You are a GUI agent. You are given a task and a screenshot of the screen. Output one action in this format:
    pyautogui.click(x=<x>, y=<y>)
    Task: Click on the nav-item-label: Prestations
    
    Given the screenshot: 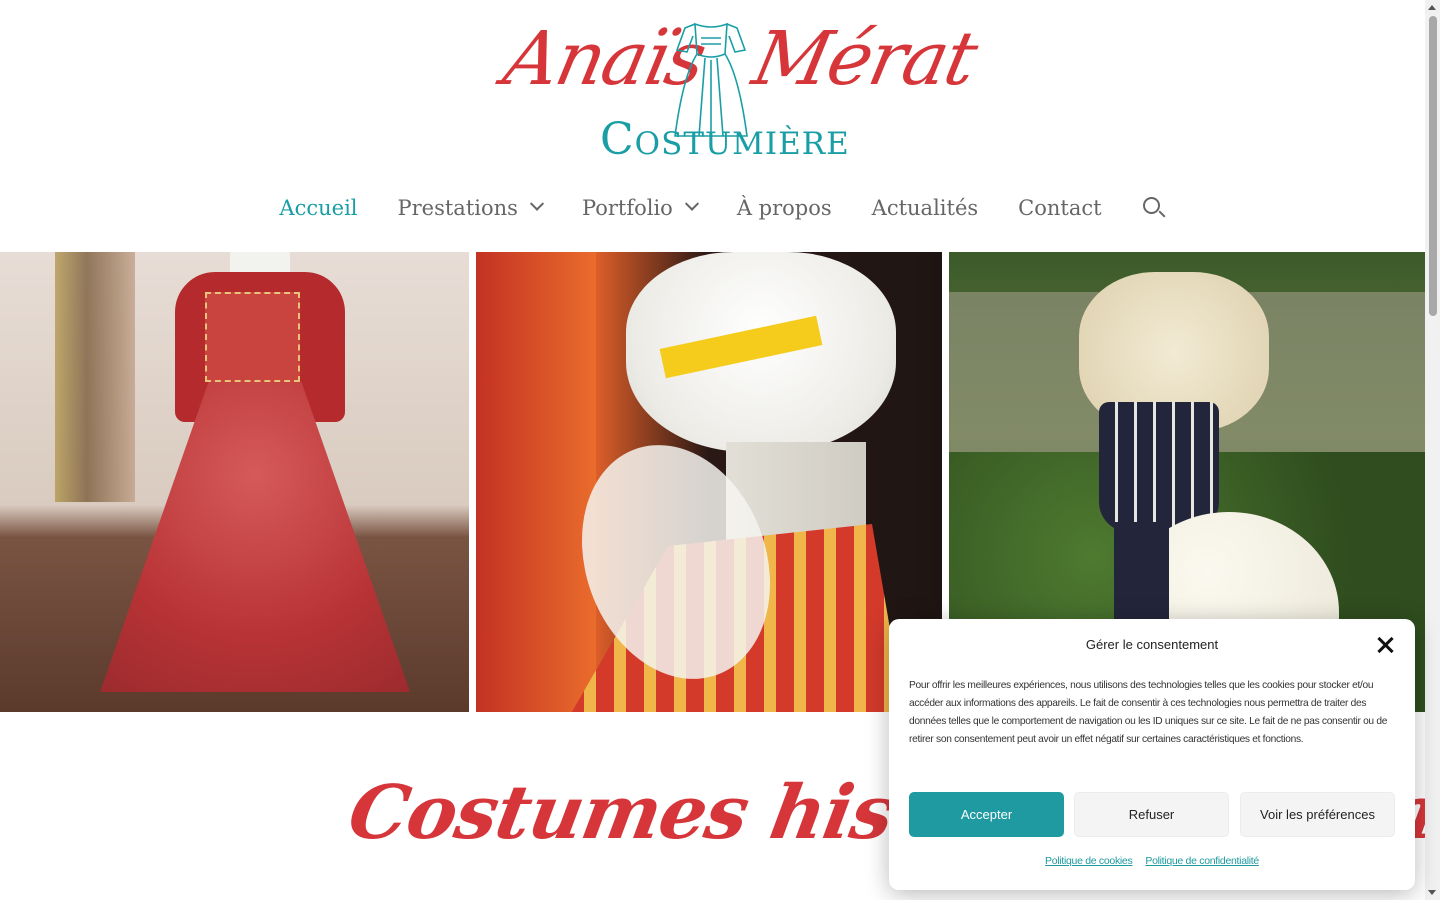 What is the action you would take?
    pyautogui.click(x=457, y=208)
    